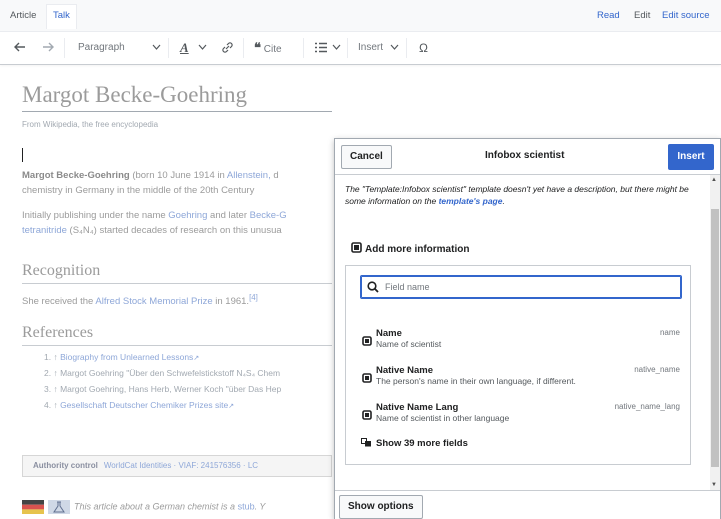 This screenshot has height=519, width=721. Describe the element at coordinates (227, 48) in the screenshot. I see `link-icon` at that location.